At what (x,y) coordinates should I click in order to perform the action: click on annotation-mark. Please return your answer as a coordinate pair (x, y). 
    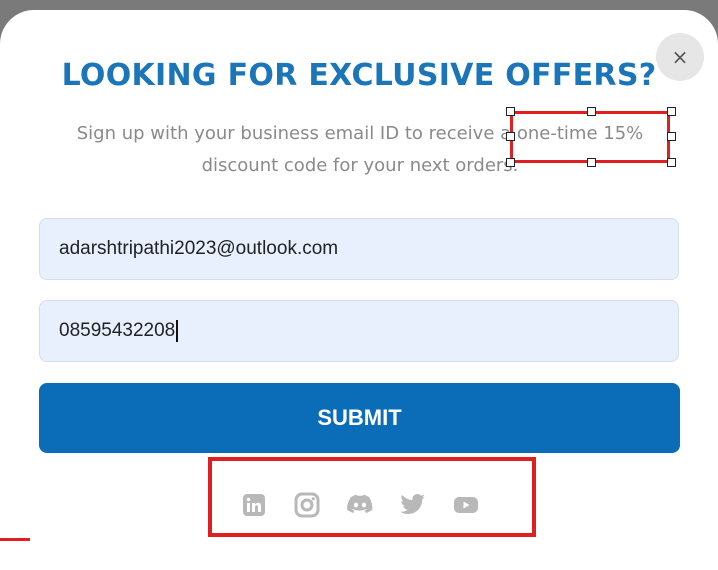
    Looking at the image, I should click on (15, 539).